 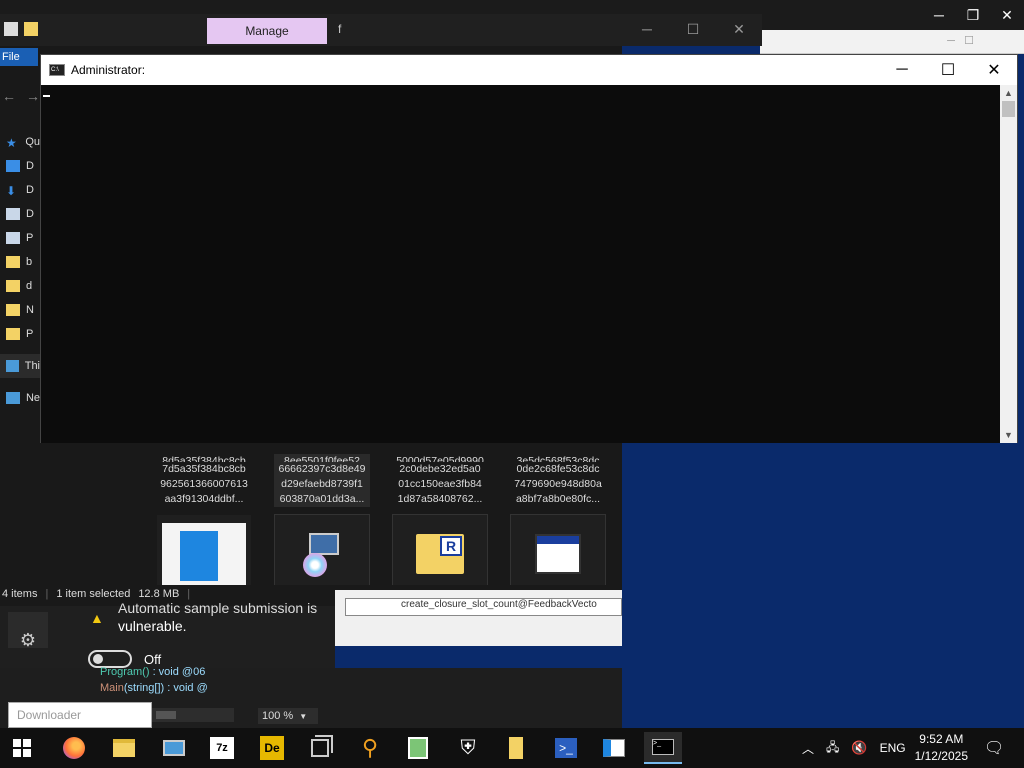 What do you see at coordinates (1008, 435) in the screenshot?
I see `scroll-down-icon: ▼` at bounding box center [1008, 435].